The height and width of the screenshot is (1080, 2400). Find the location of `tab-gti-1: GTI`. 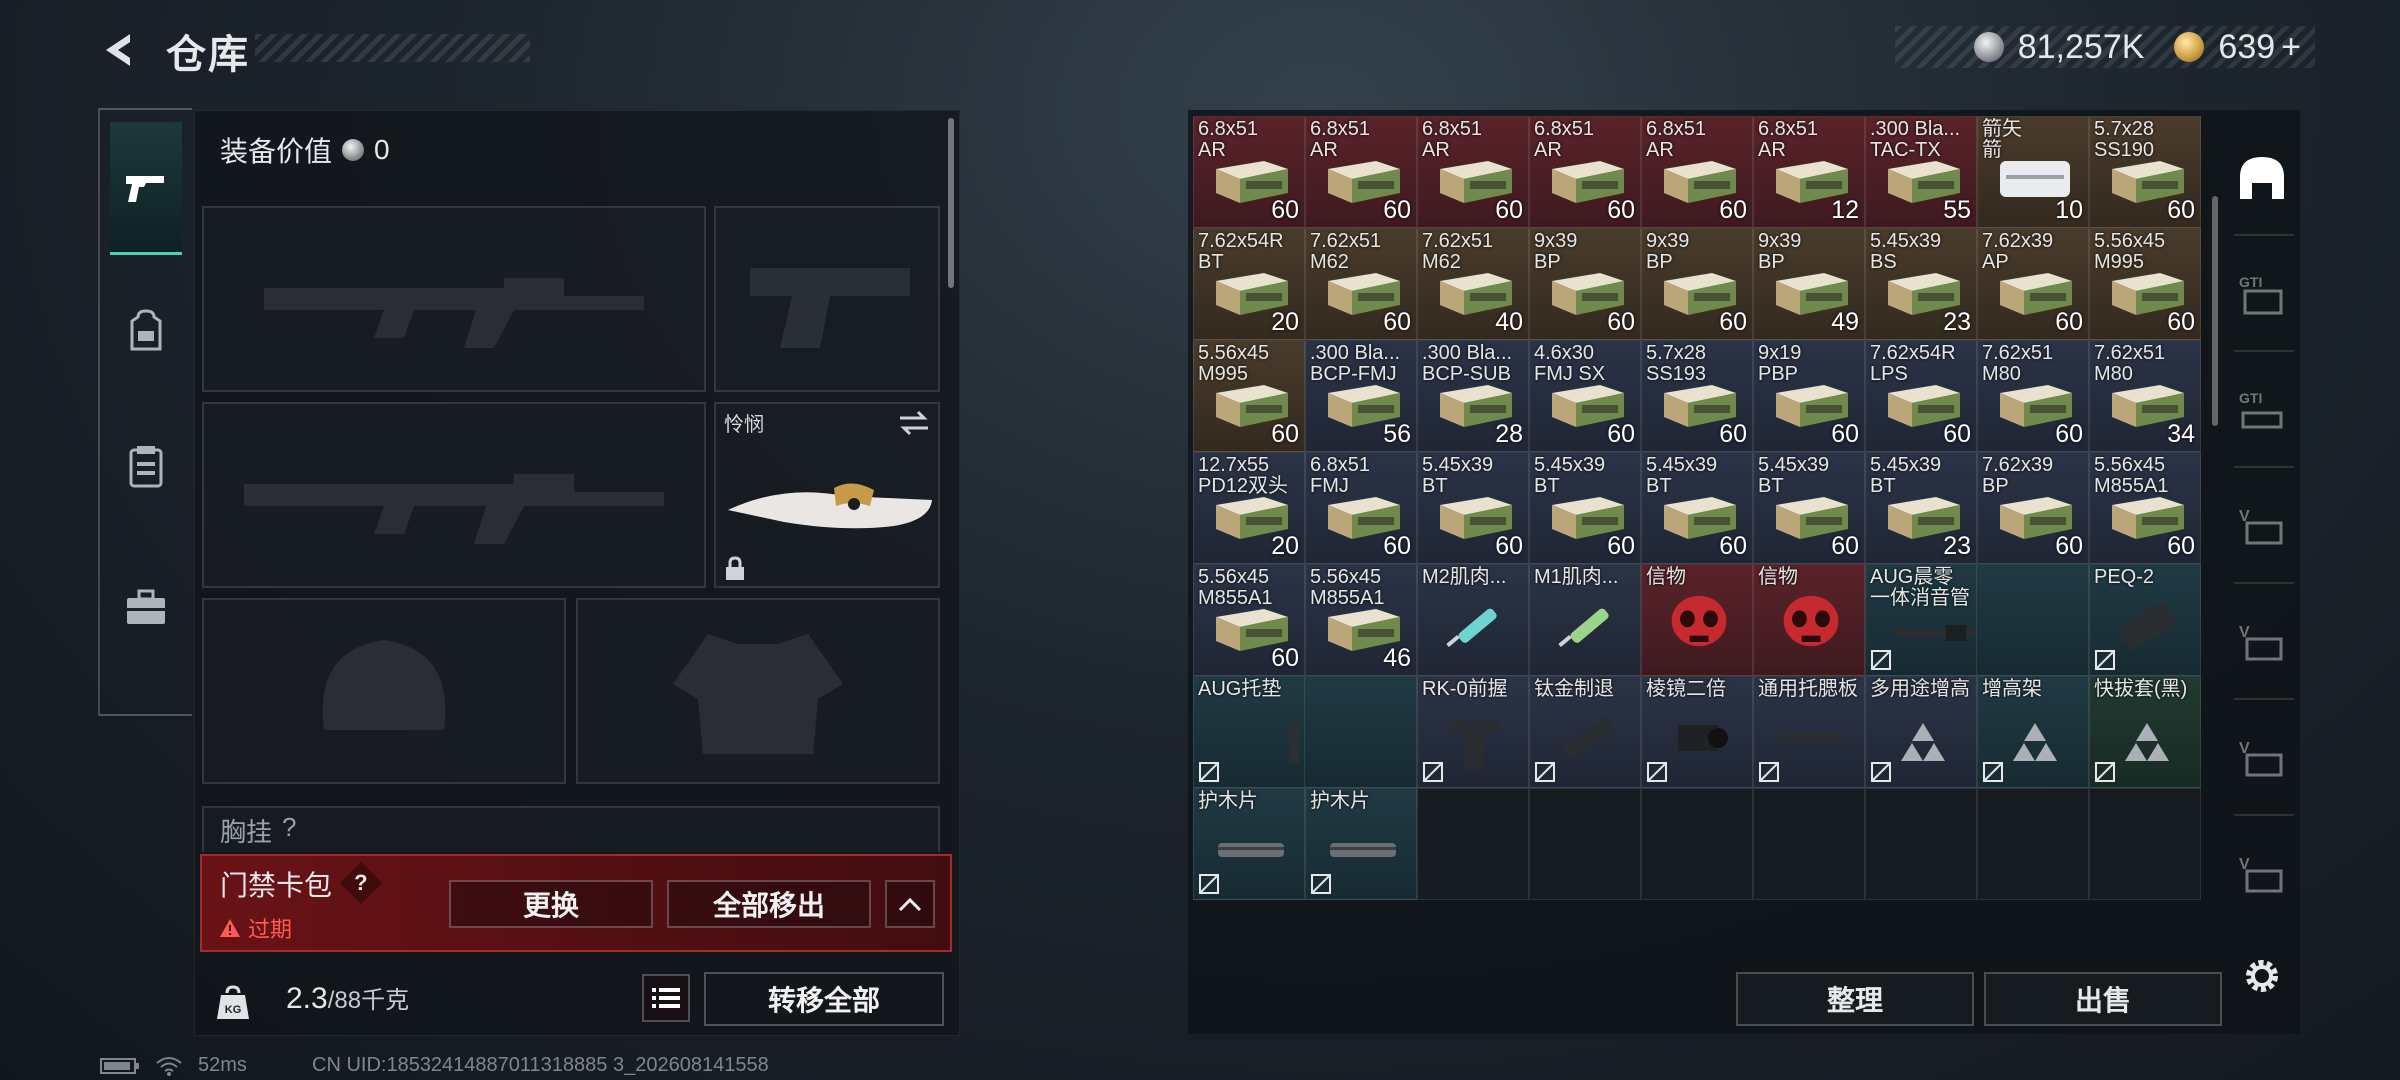

tab-gti-1: GTI is located at coordinates (2262, 294).